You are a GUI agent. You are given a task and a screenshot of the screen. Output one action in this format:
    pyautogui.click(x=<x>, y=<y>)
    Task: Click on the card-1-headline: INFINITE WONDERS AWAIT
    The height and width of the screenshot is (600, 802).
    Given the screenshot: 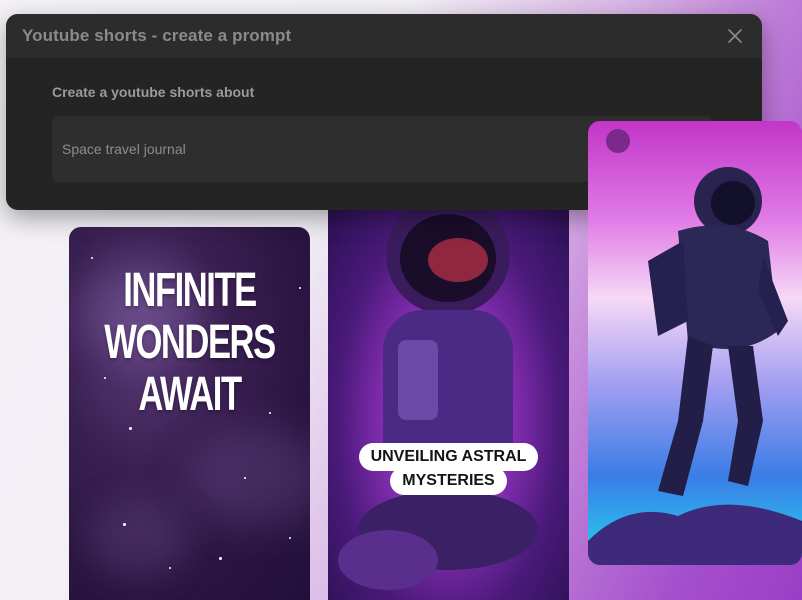 What is the action you would take?
    pyautogui.click(x=190, y=343)
    